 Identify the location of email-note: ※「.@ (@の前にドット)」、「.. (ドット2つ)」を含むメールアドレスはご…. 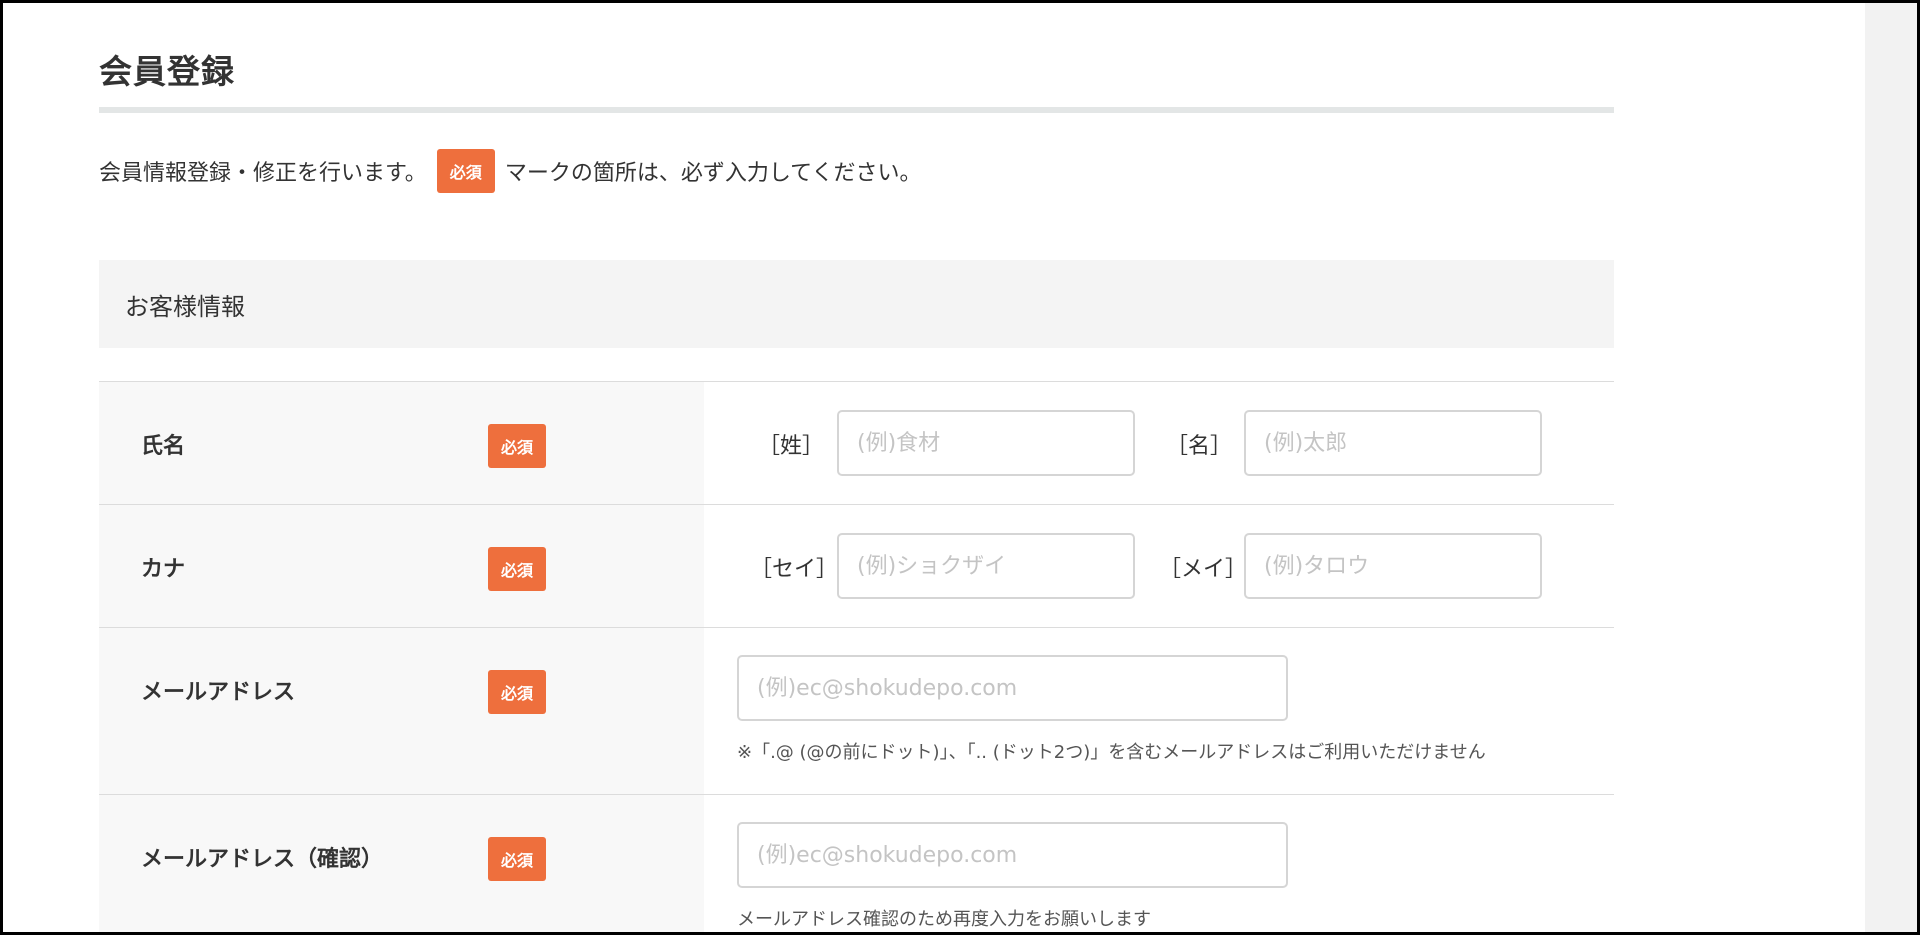
(1111, 752).